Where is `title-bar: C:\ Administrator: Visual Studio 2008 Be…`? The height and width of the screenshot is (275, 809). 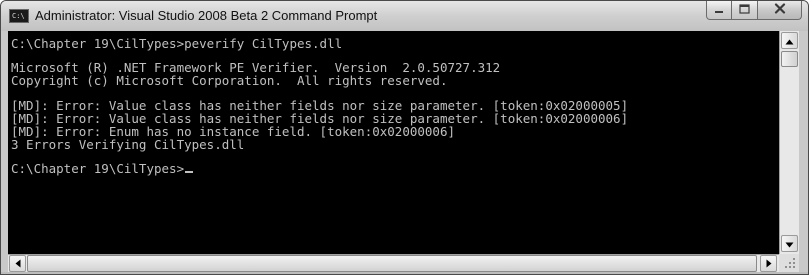 title-bar: C:\ Administrator: Visual Studio 2008 Be… is located at coordinates (404, 16).